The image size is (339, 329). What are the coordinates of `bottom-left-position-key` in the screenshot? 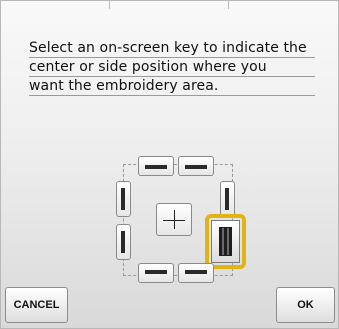 It's located at (156, 273).